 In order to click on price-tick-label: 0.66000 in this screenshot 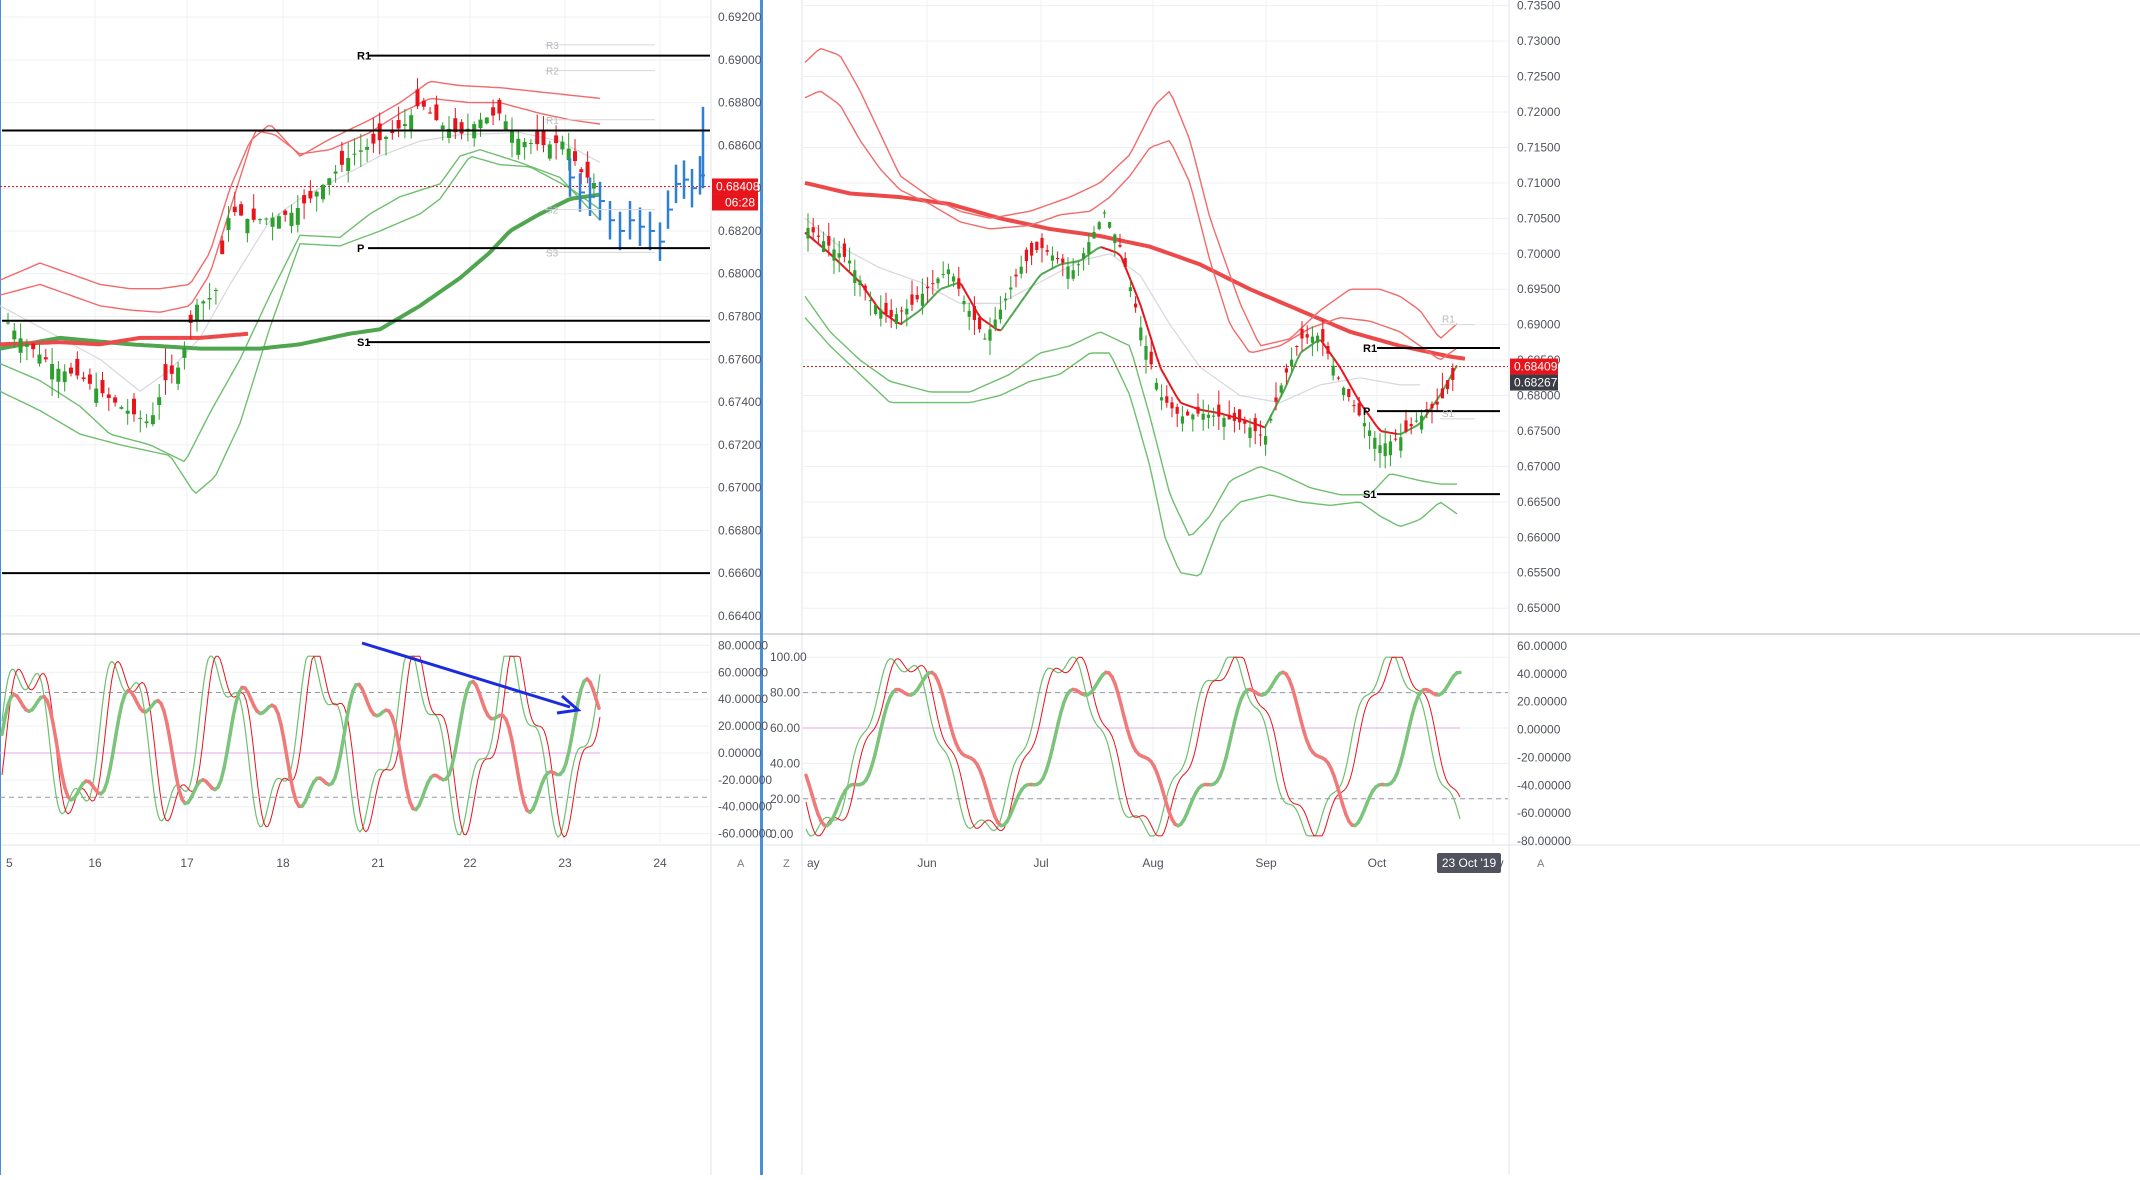, I will do `click(1539, 537)`.